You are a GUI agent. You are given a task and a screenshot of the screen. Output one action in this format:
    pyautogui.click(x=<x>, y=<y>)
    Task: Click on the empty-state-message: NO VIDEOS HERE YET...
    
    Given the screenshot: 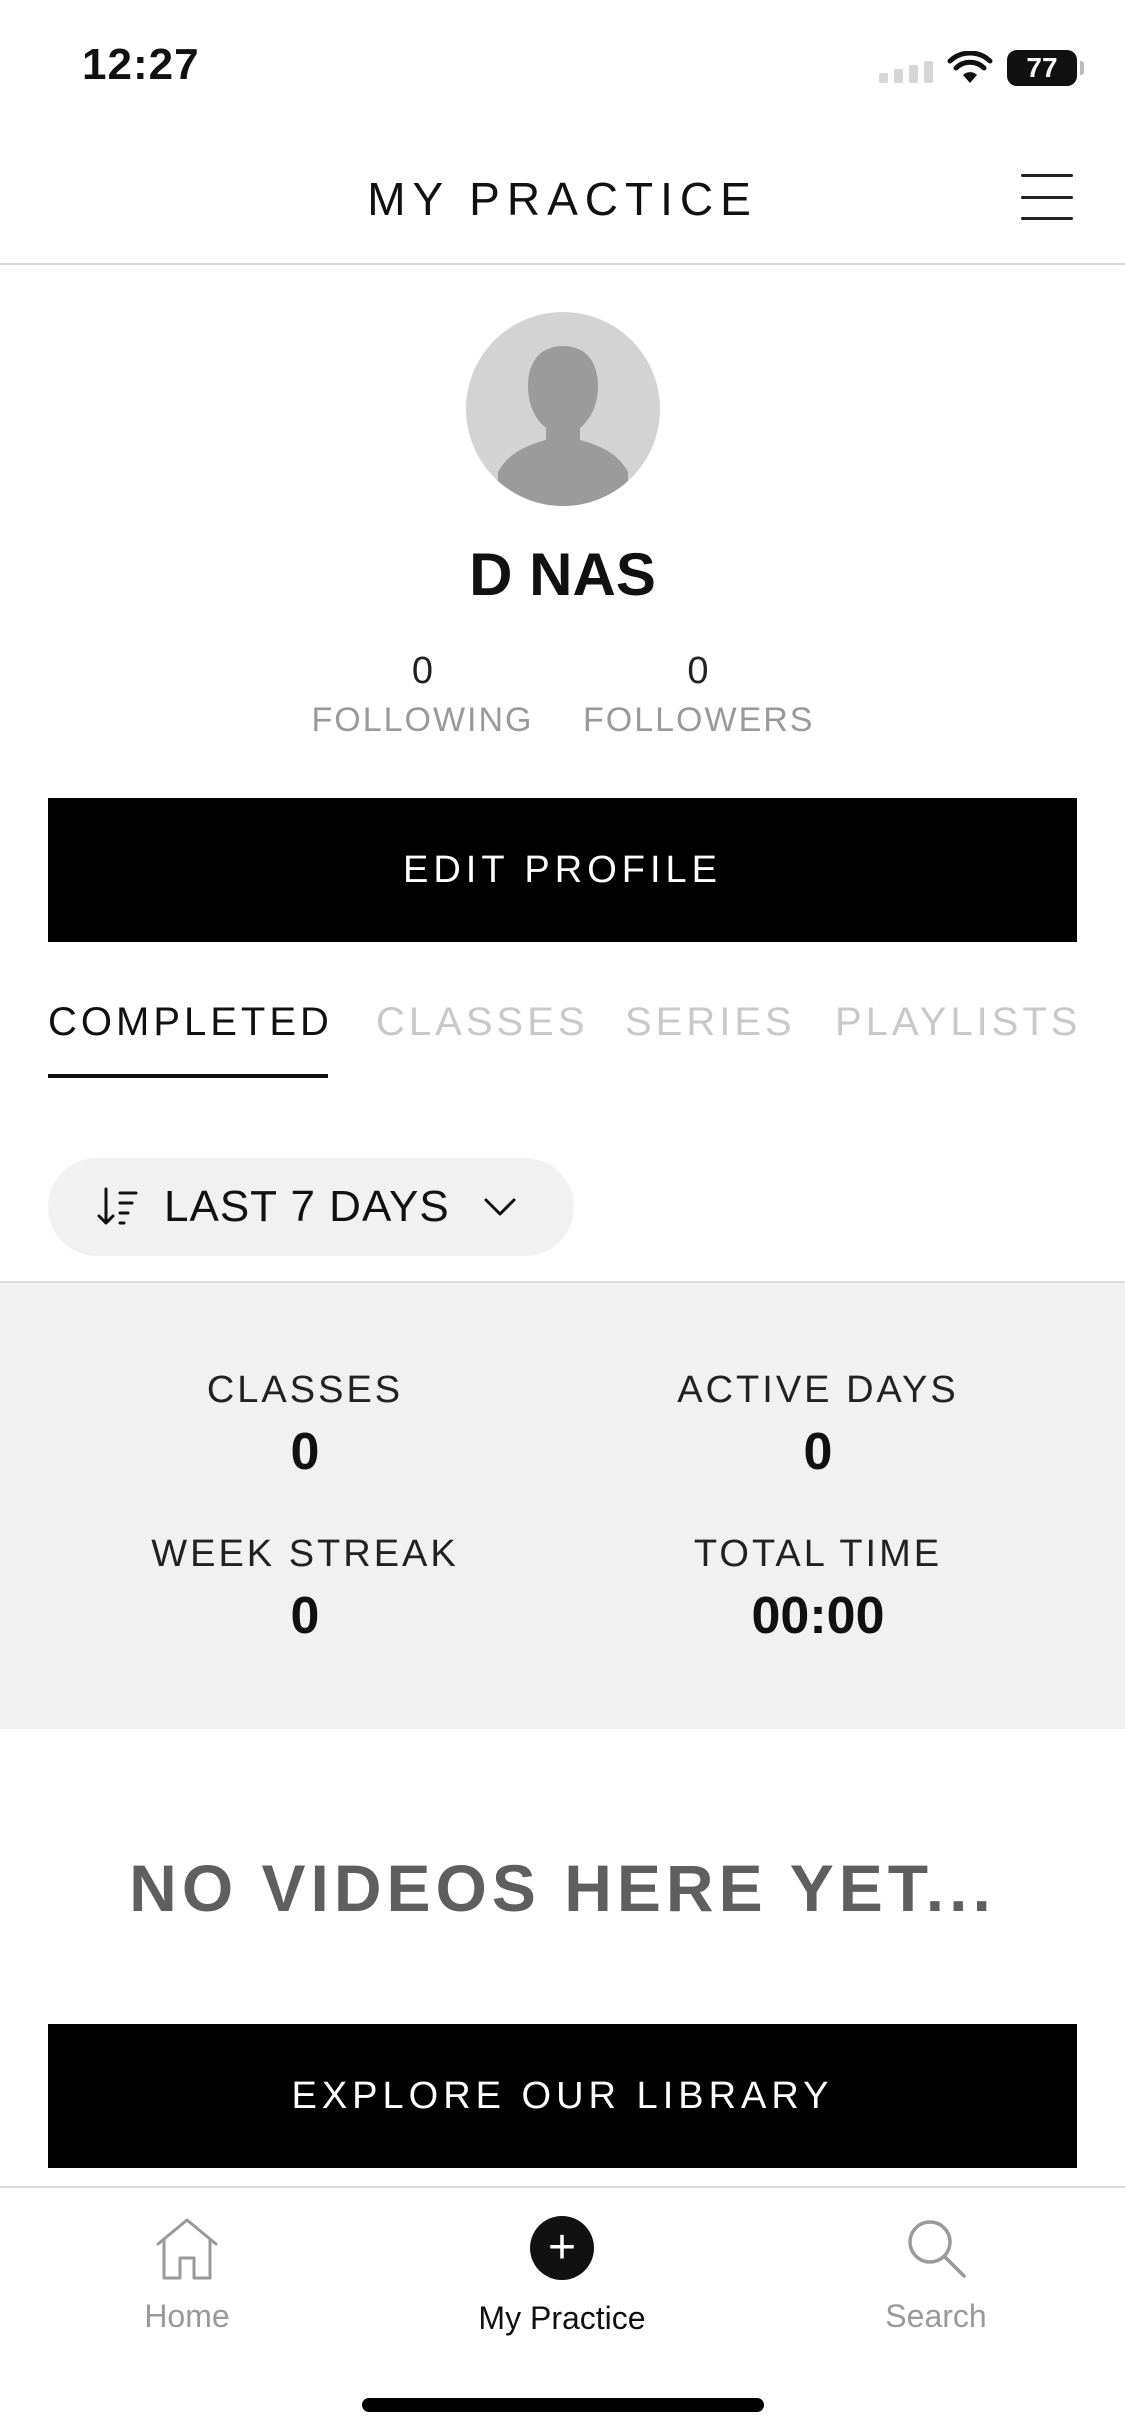 What is the action you would take?
    pyautogui.click(x=562, y=1888)
    